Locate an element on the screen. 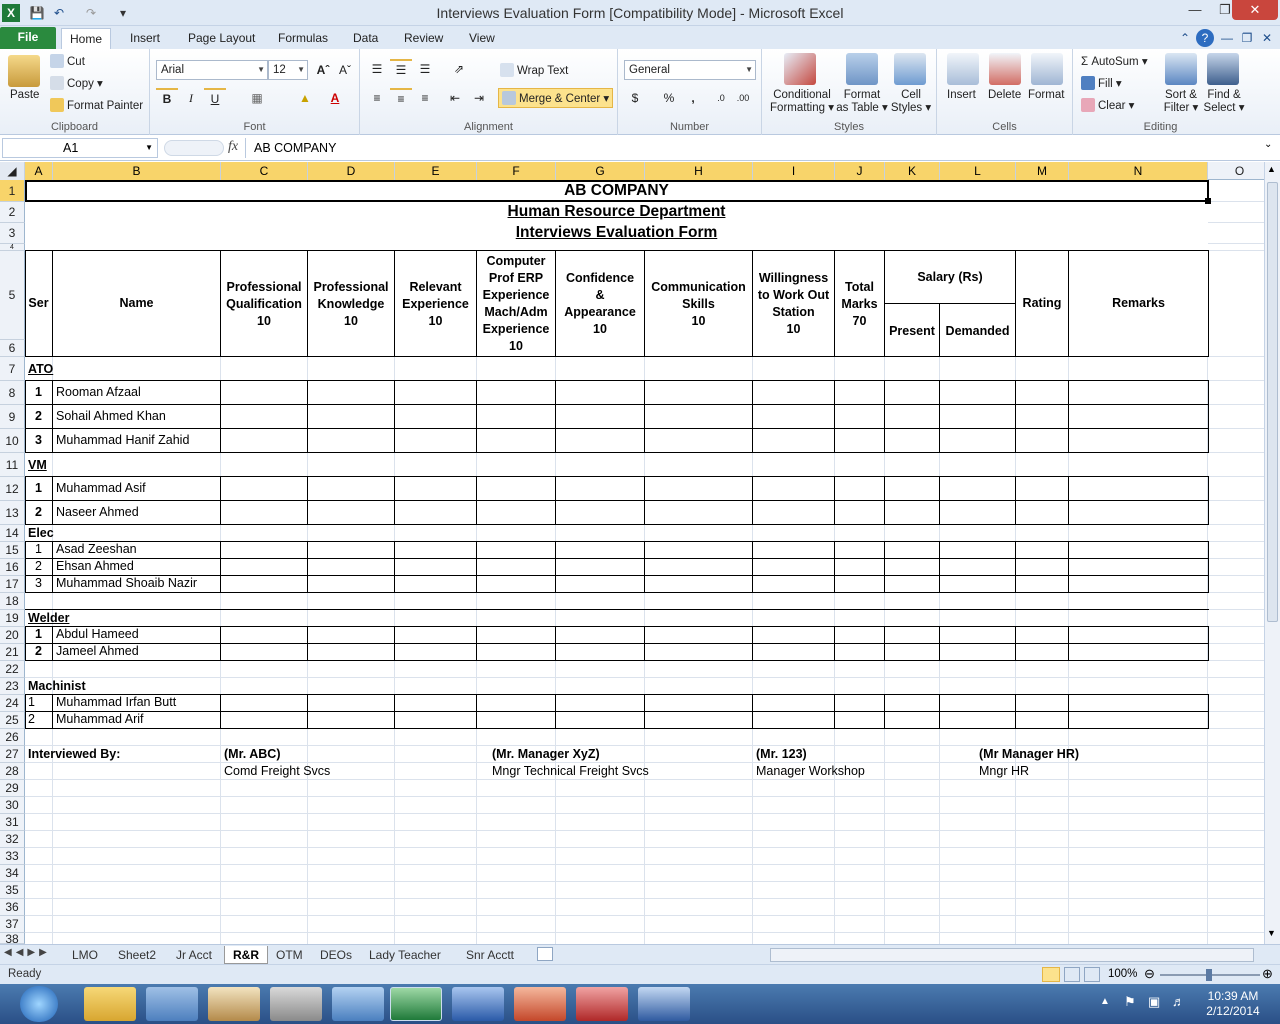 The image size is (1280, 1024). italic-button: I is located at coordinates (191, 98).